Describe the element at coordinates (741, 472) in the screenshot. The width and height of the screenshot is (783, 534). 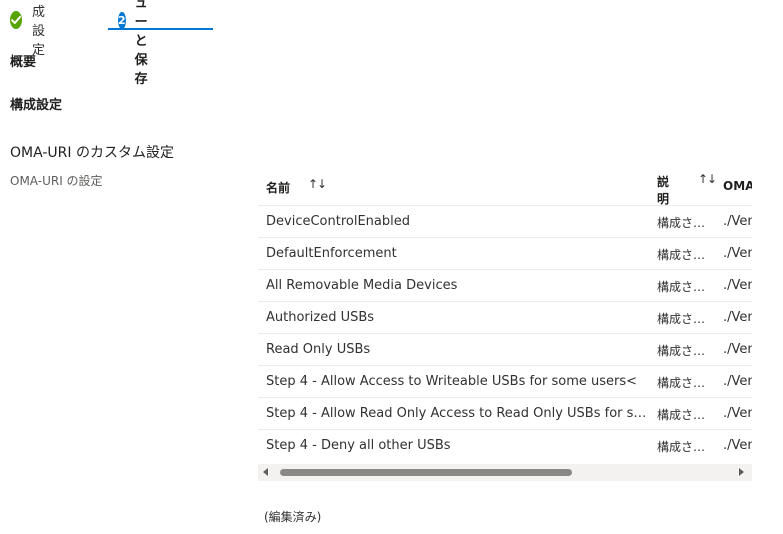
I see `scroll-right-arrow-icon` at that location.